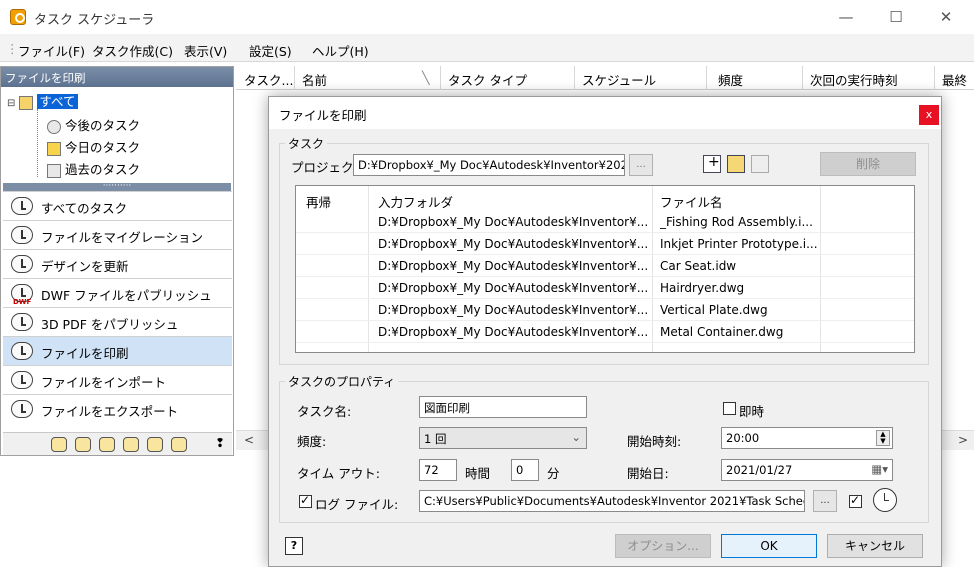 This screenshot has height=567, width=974. Describe the element at coordinates (929, 115) in the screenshot. I see `dialog-close-button: x` at that location.